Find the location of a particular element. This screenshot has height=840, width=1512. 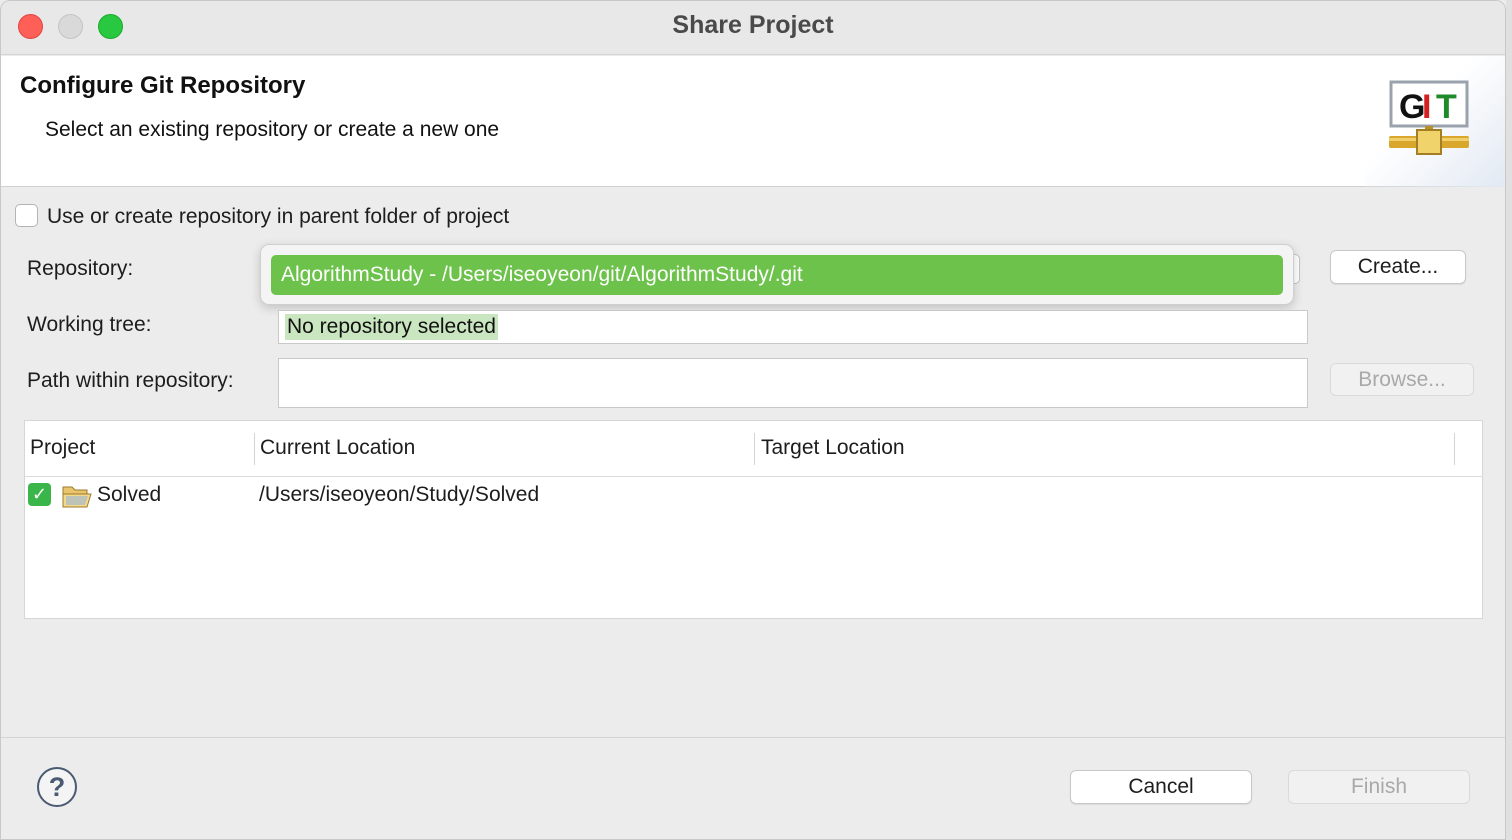

working-tree-label: Working tree: is located at coordinates (89, 324).